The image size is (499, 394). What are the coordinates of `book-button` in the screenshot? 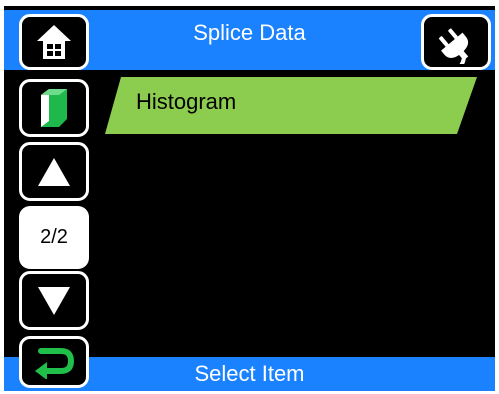 It's located at (54, 108).